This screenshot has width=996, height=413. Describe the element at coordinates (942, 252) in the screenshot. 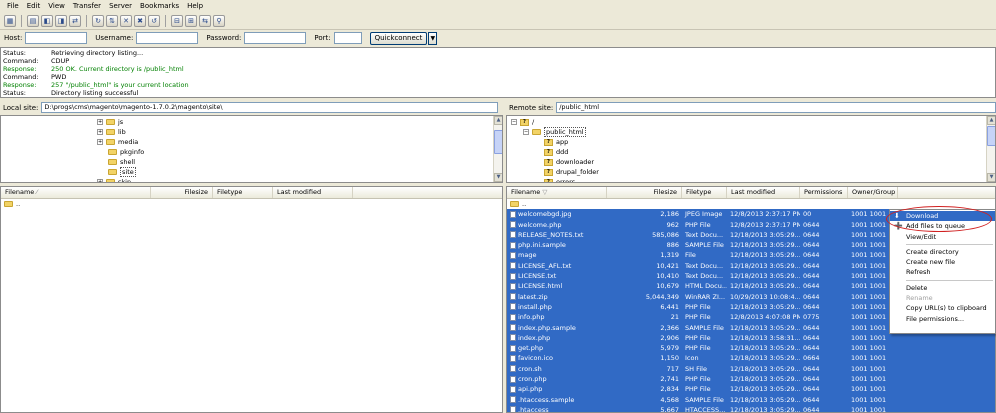

I see `menu-item-create-directory: Create directory` at that location.